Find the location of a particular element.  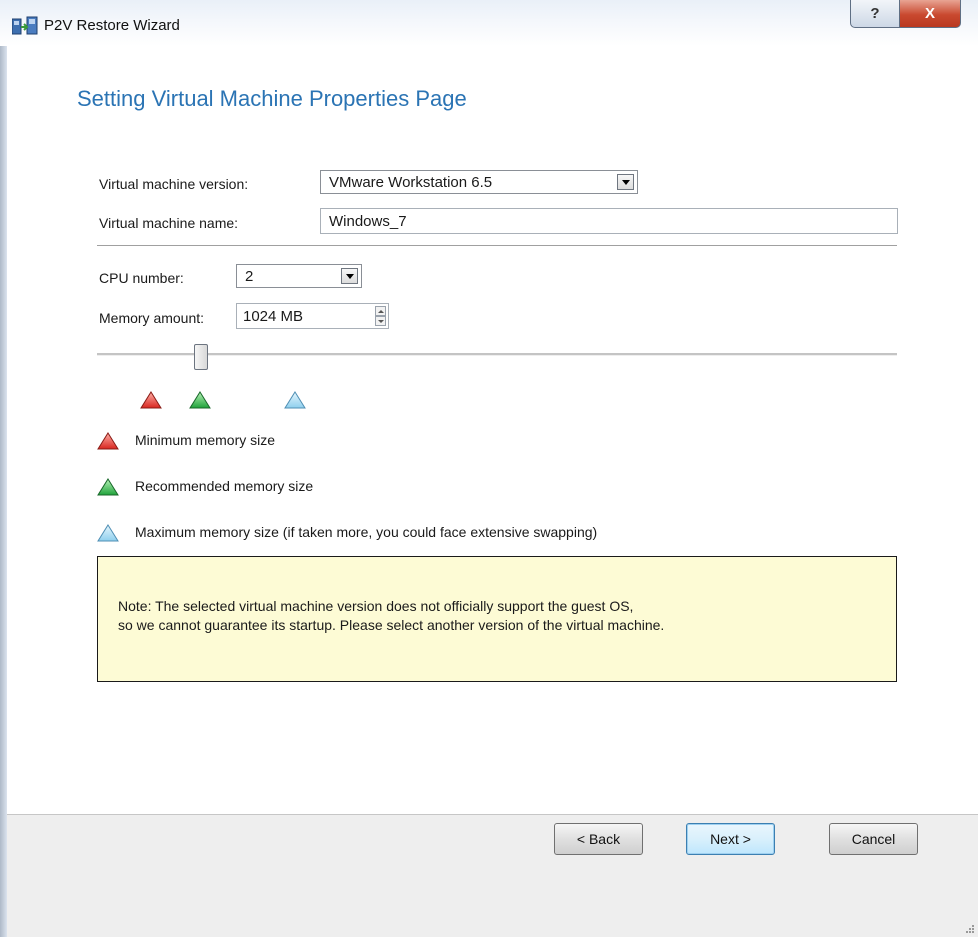

vm-version-label: Virtual machine version: is located at coordinates (174, 184).